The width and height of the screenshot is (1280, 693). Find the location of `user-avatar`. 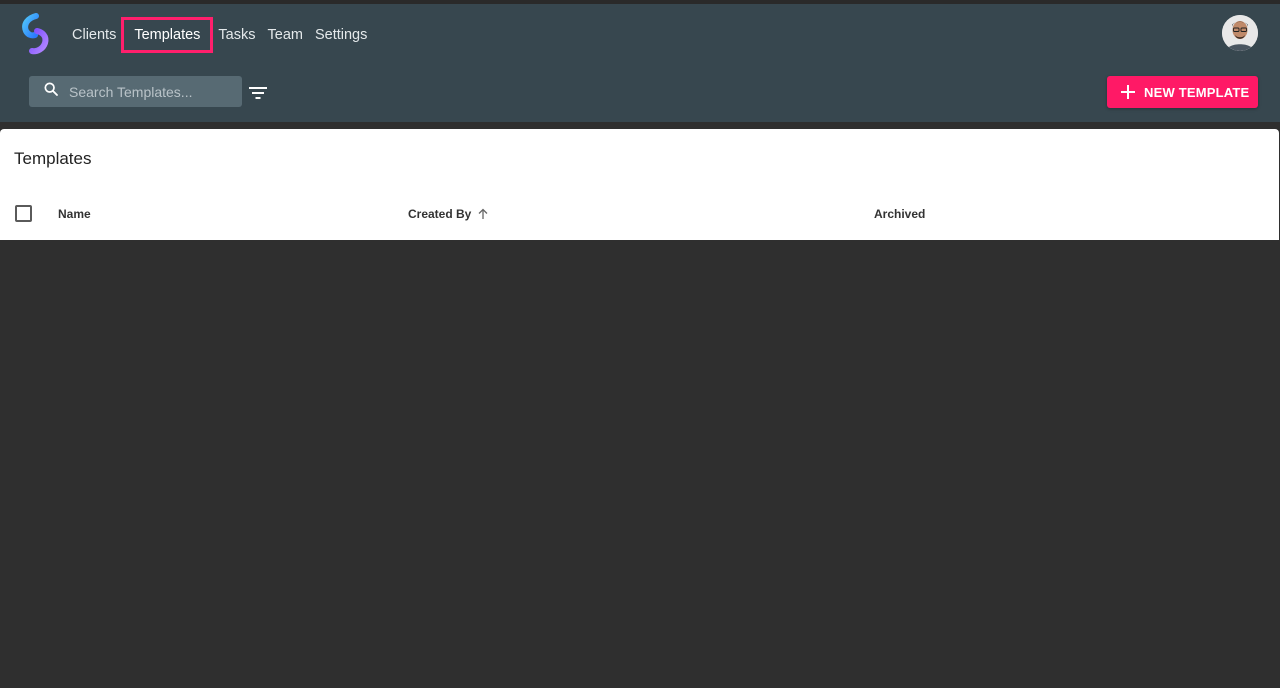

user-avatar is located at coordinates (1240, 33).